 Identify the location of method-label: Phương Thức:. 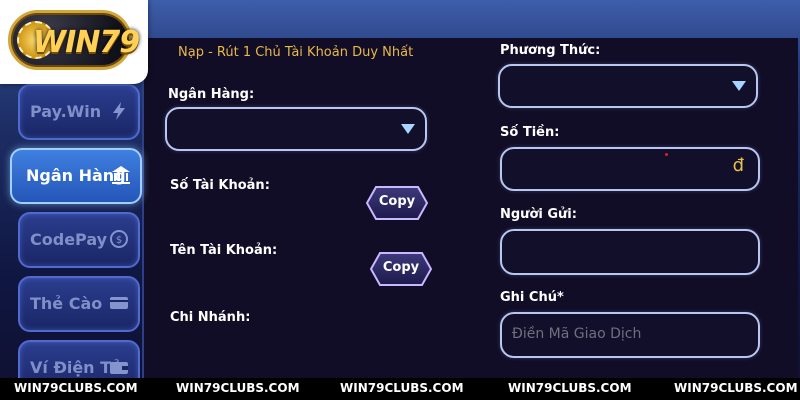
(550, 50).